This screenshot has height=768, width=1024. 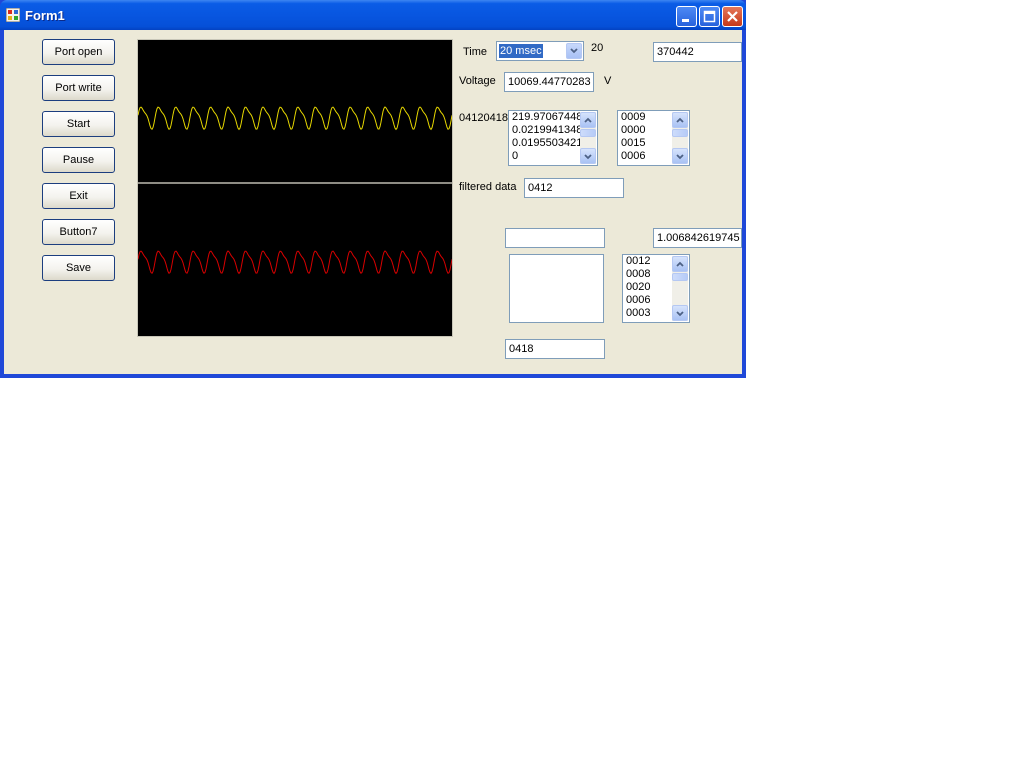 What do you see at coordinates (13, 15) in the screenshot?
I see `app-icon` at bounding box center [13, 15].